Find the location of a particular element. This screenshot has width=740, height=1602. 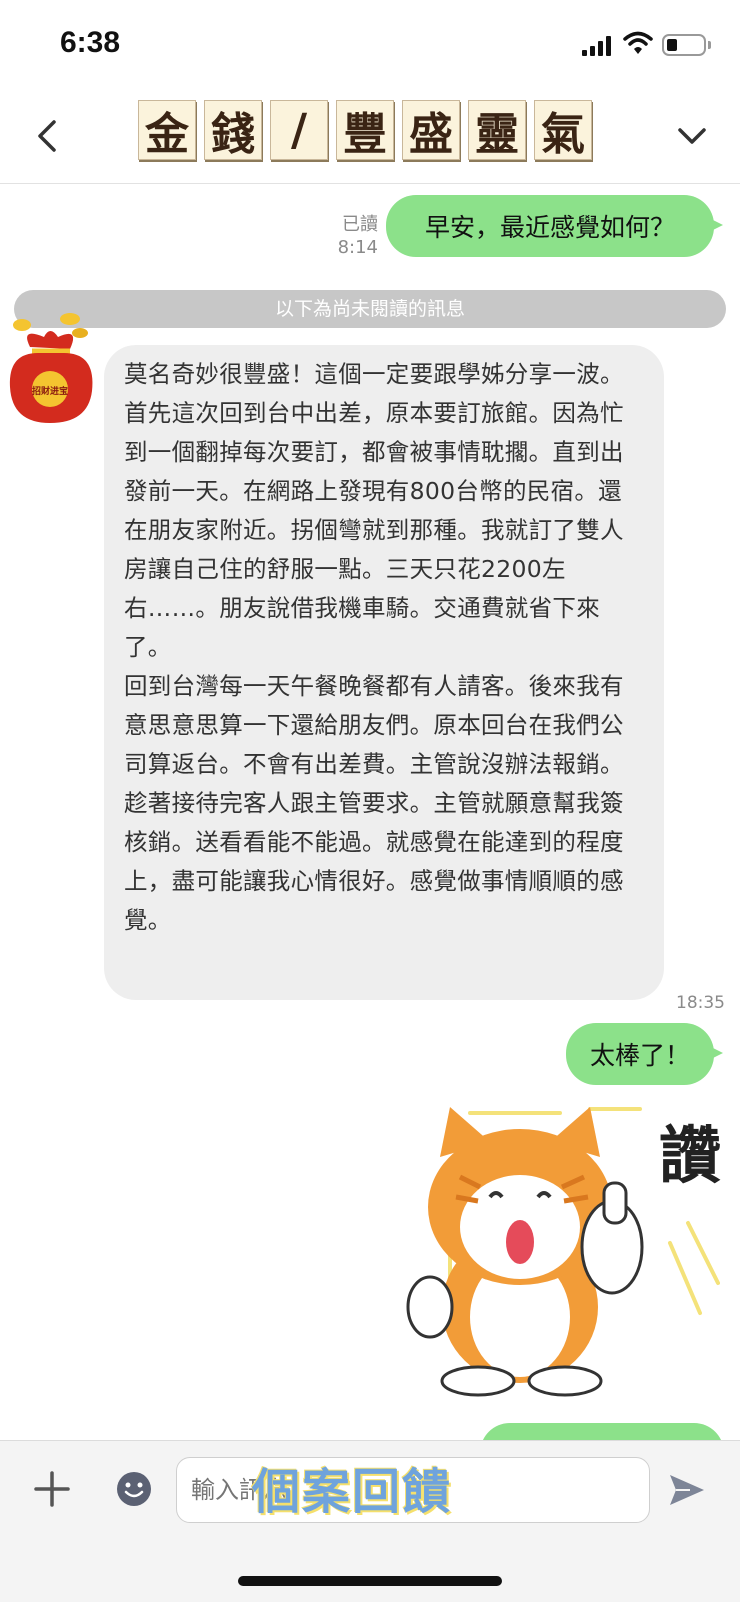

chevron-down-icon is located at coordinates (692, 136).